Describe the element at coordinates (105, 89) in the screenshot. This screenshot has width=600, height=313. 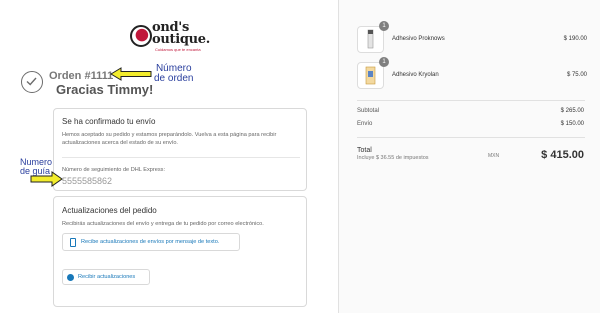
I see `thanks-heading: Gracias Timmy!` at that location.